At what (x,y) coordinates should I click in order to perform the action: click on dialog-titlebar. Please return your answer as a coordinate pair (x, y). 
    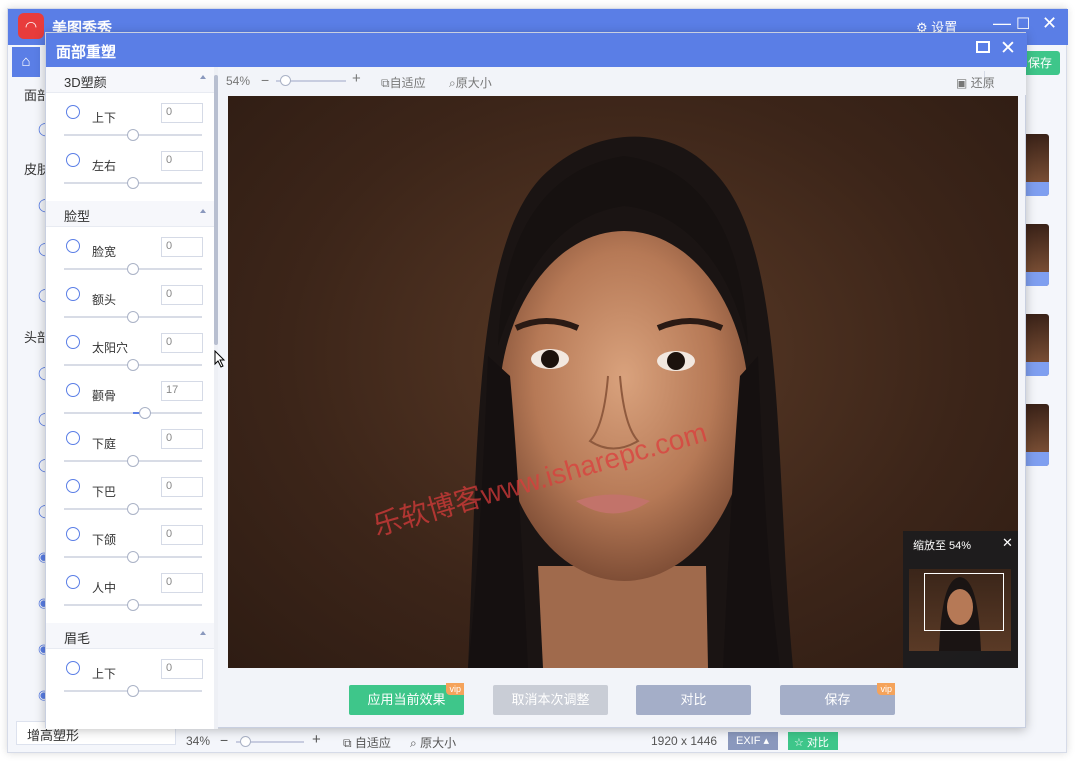
    Looking at the image, I should click on (536, 50).